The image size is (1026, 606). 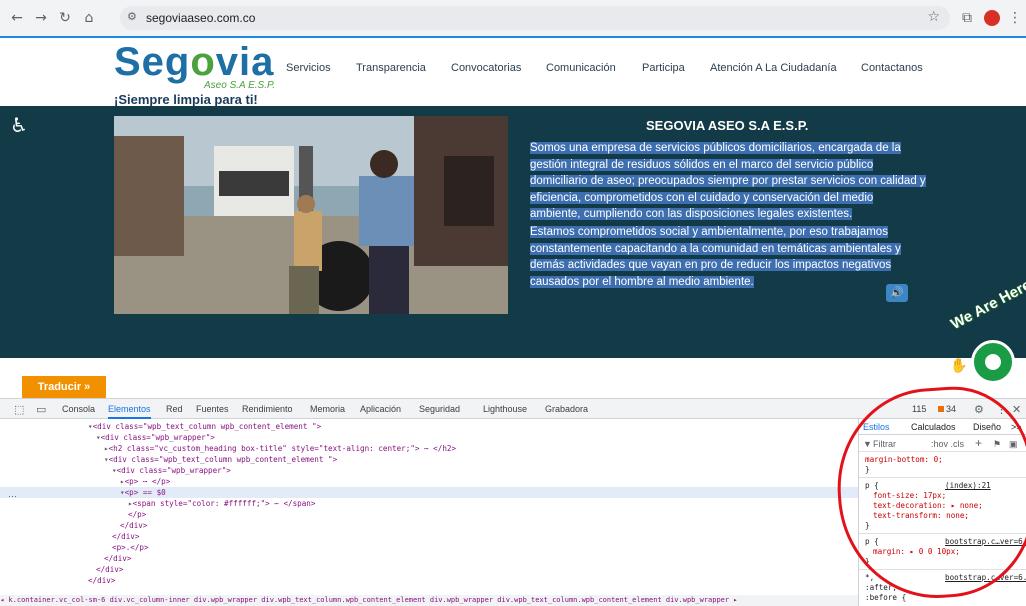 What do you see at coordinates (174, 409) in the screenshot?
I see `tab-red: Red` at bounding box center [174, 409].